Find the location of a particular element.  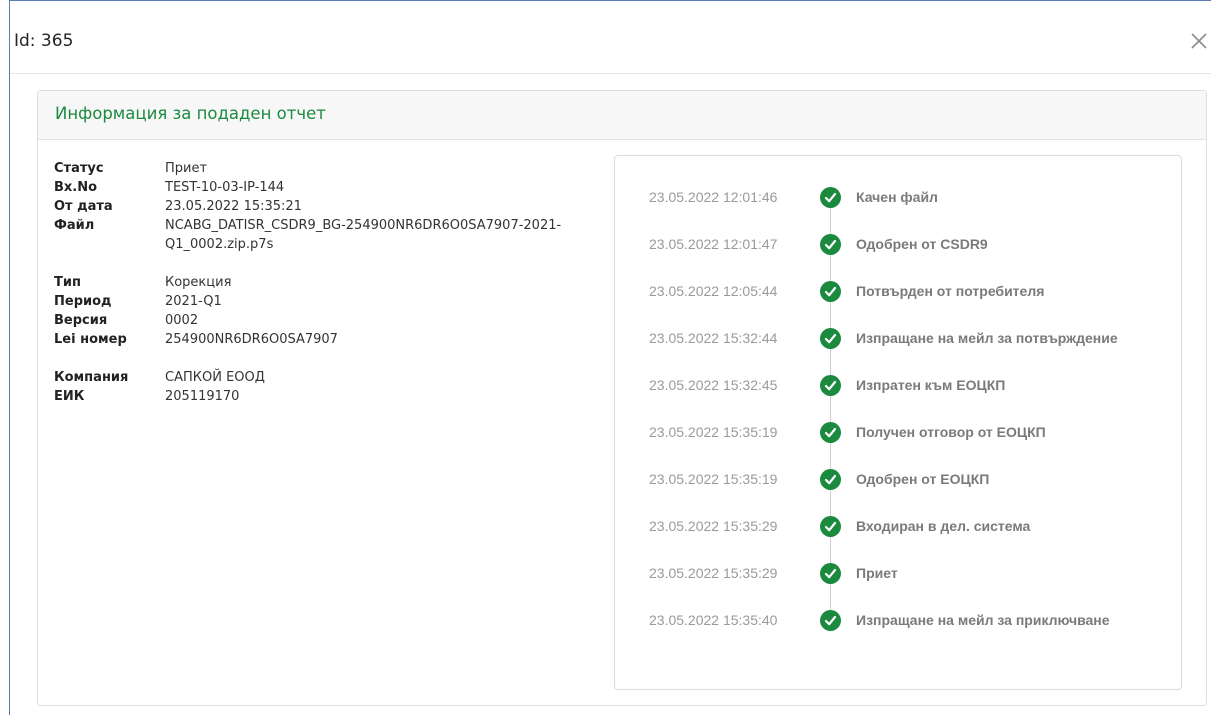

timeline-label: Одобрен от CSDR9 is located at coordinates (922, 244).